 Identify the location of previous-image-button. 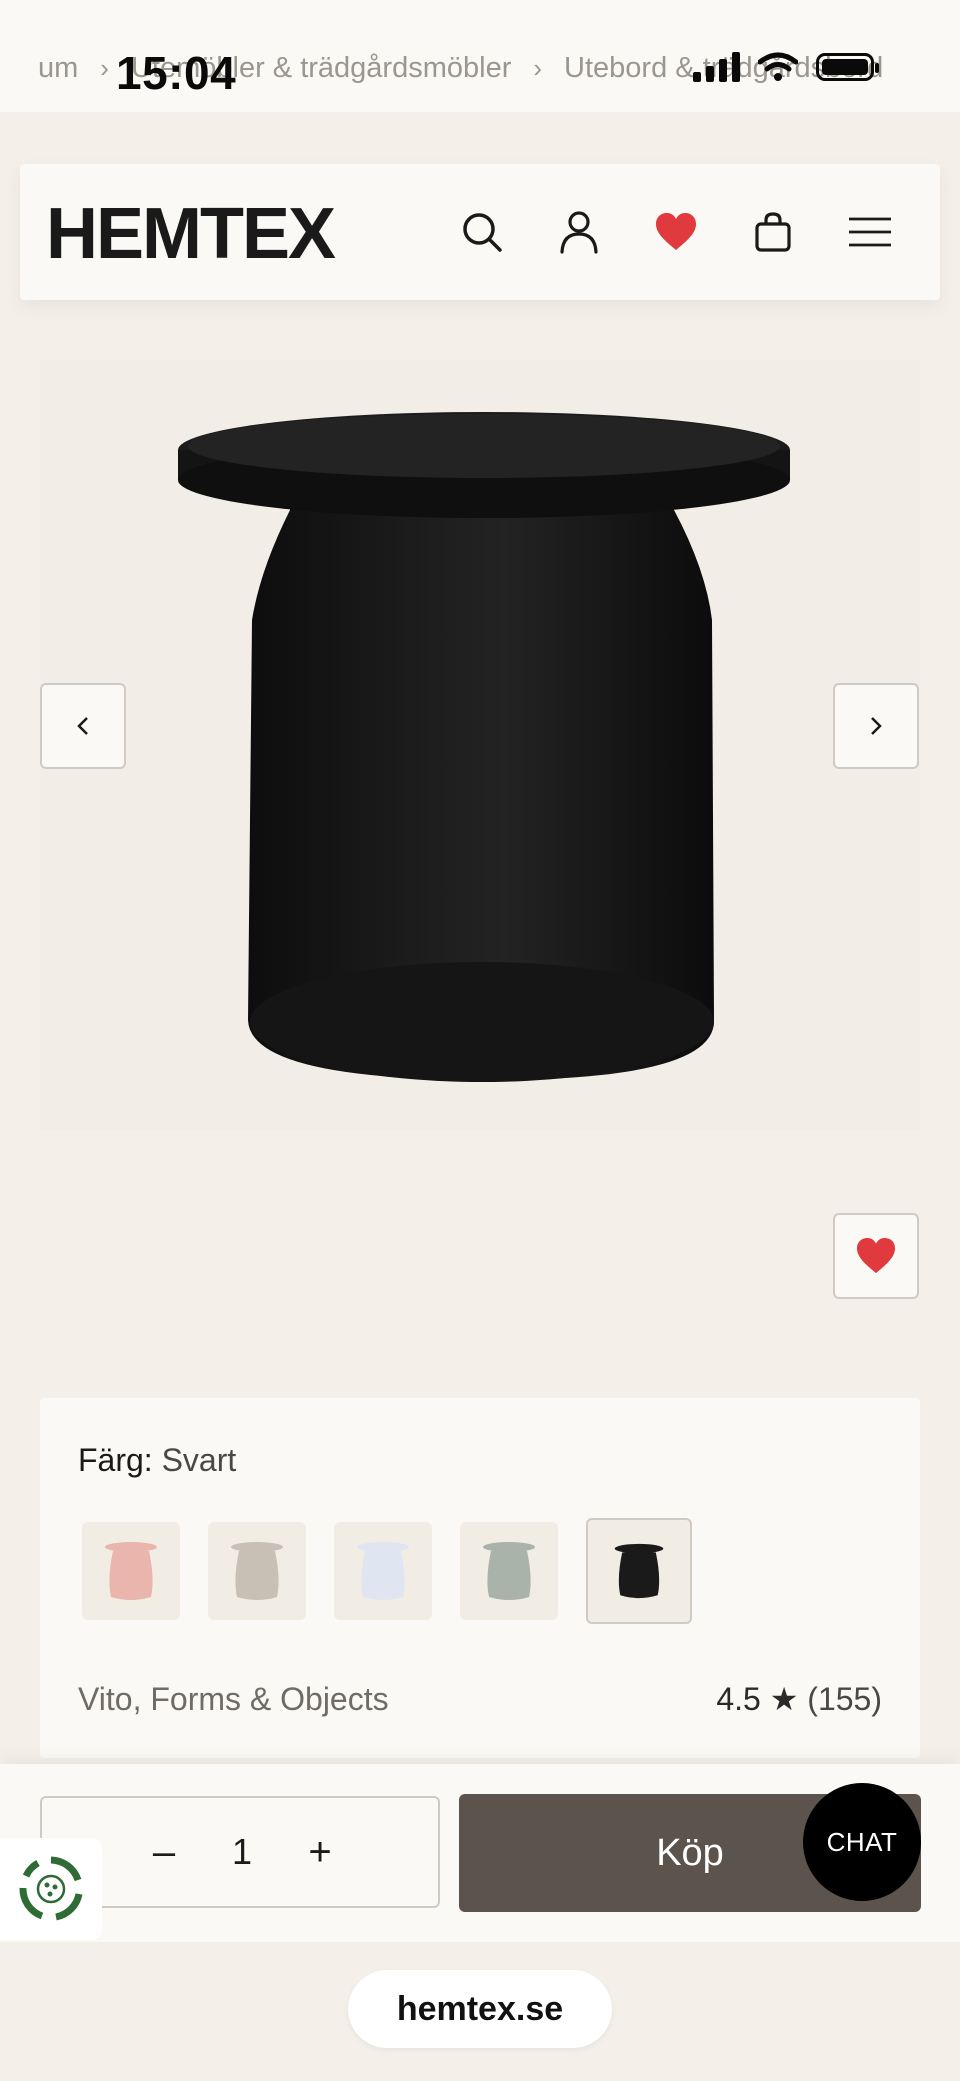
(83, 726).